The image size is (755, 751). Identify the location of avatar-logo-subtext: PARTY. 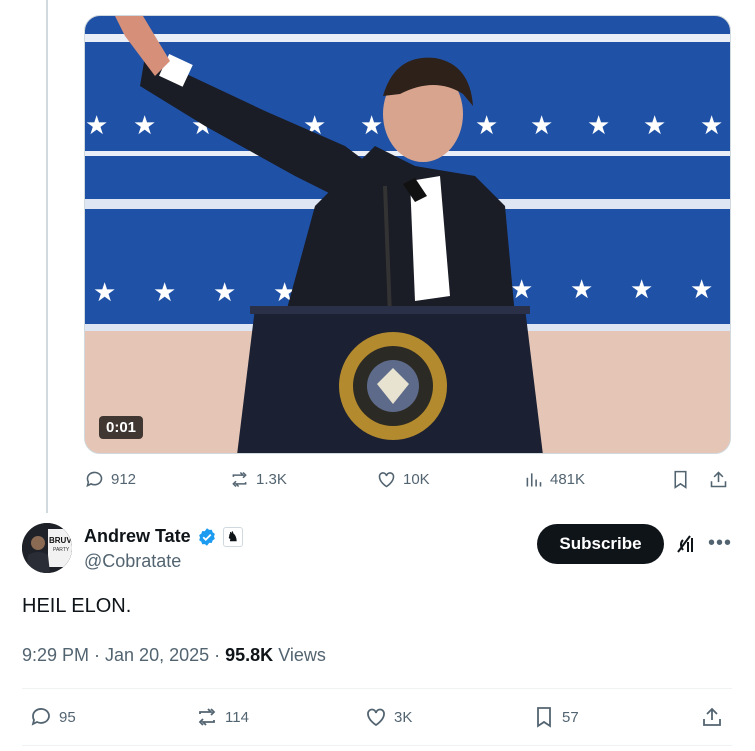
(61, 550).